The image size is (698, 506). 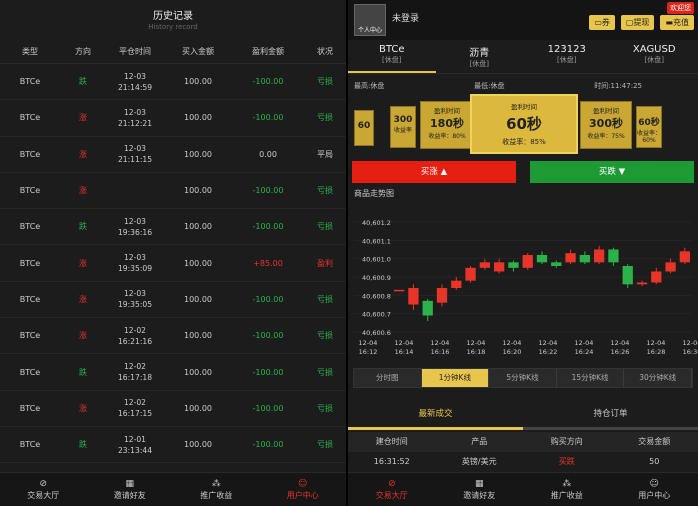 What do you see at coordinates (135, 123) in the screenshot?
I see `row-time: 21:12:21` at bounding box center [135, 123].